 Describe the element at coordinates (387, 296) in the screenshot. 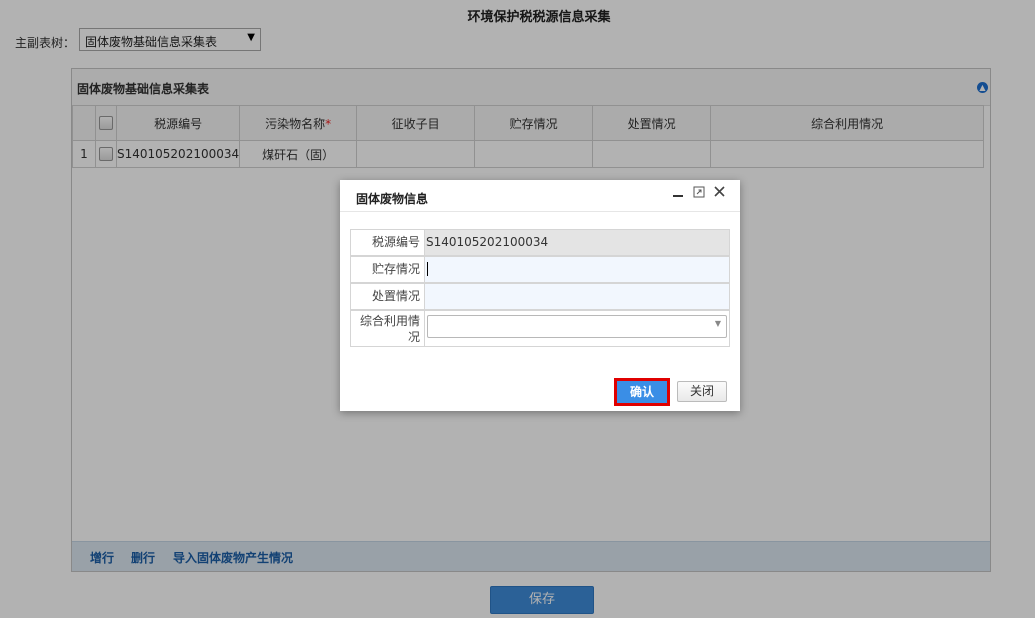

I see `disposal-label: 处置情况` at that location.